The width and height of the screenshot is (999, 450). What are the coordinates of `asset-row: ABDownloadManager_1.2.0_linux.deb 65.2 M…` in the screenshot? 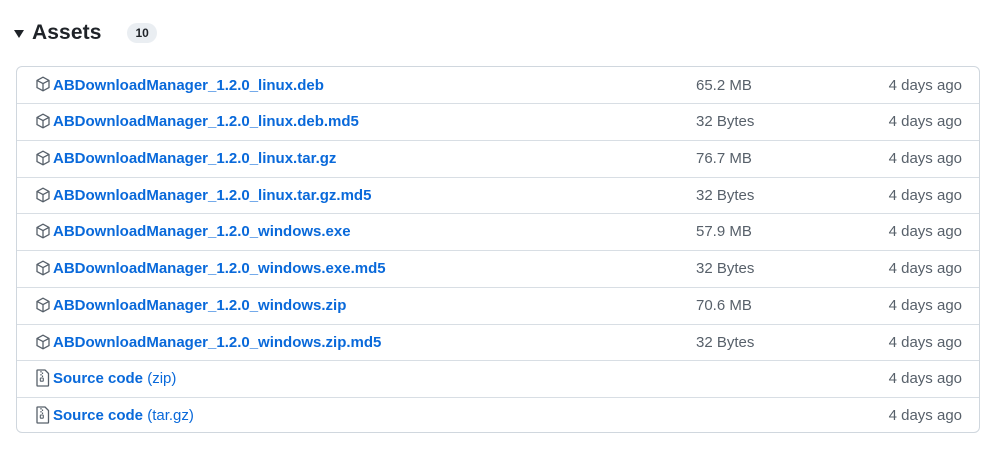 It's located at (498, 85).